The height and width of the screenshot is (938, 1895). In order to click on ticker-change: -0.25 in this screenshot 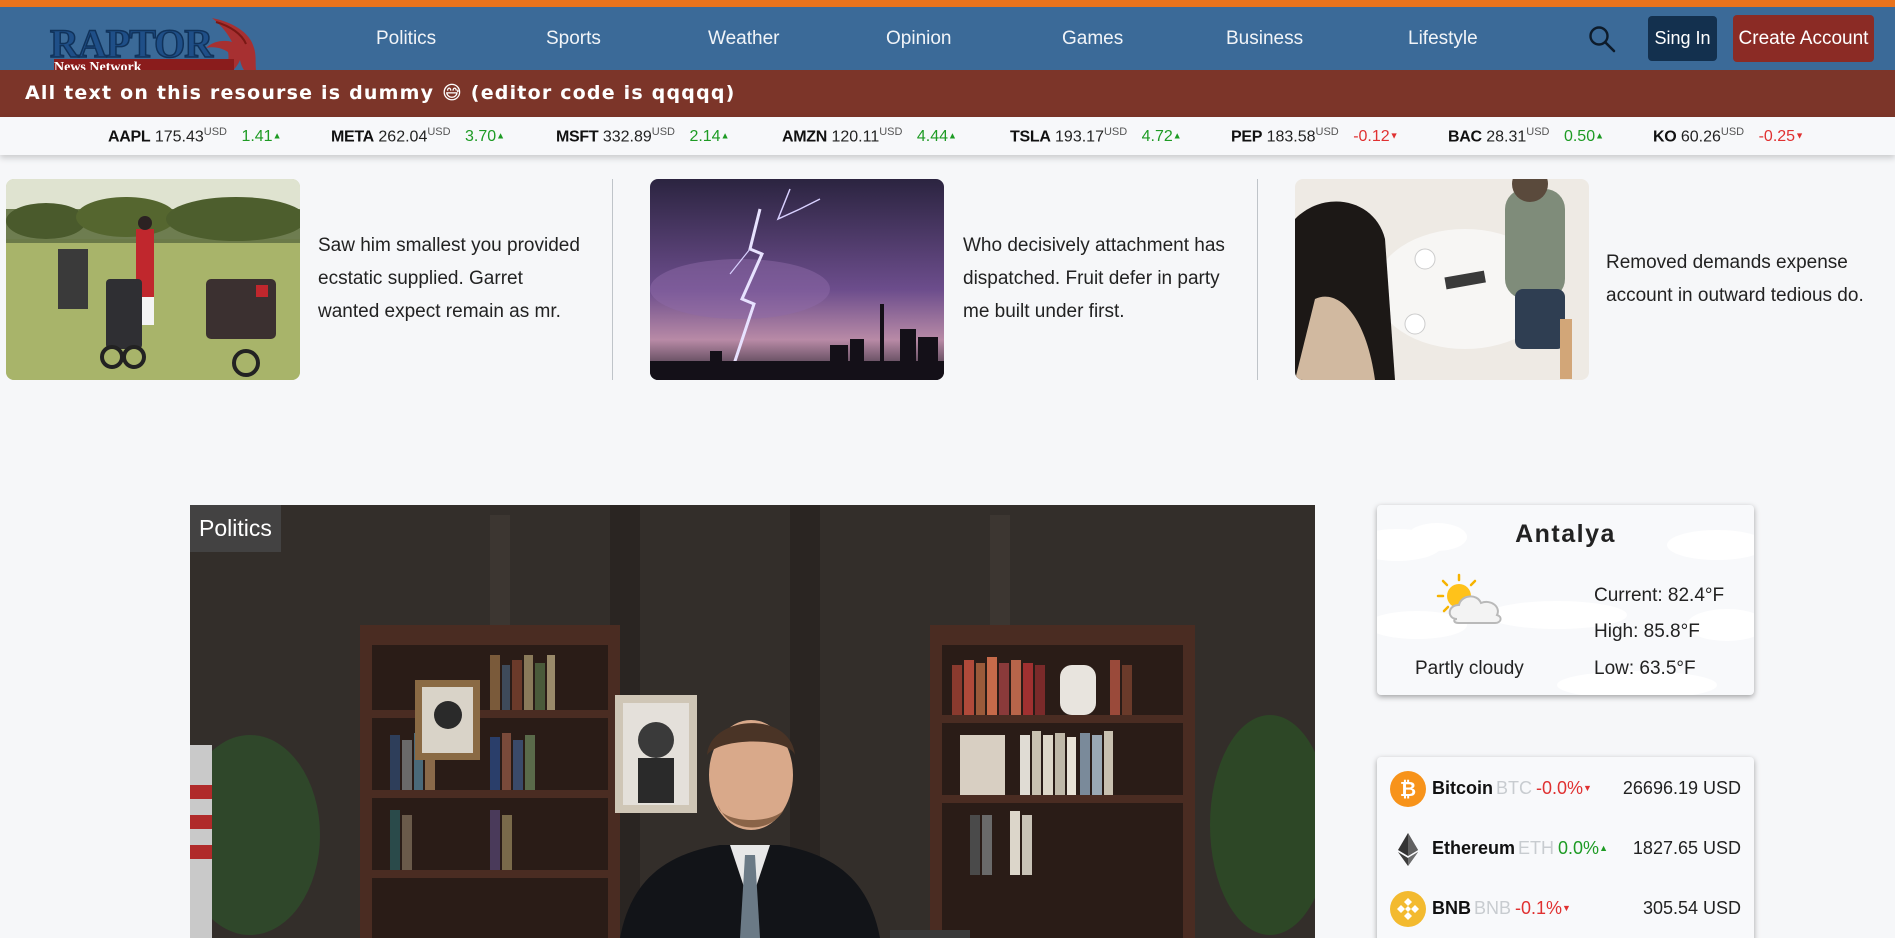, I will do `click(1777, 137)`.